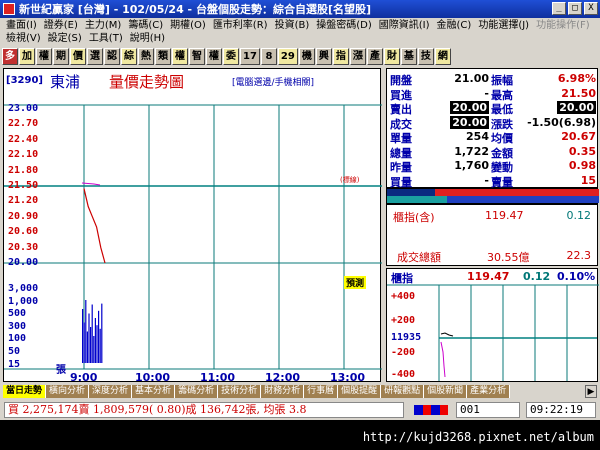 The width and height of the screenshot is (600, 450). What do you see at coordinates (95, 56) in the screenshot?
I see `toolbar-button: 選` at bounding box center [95, 56].